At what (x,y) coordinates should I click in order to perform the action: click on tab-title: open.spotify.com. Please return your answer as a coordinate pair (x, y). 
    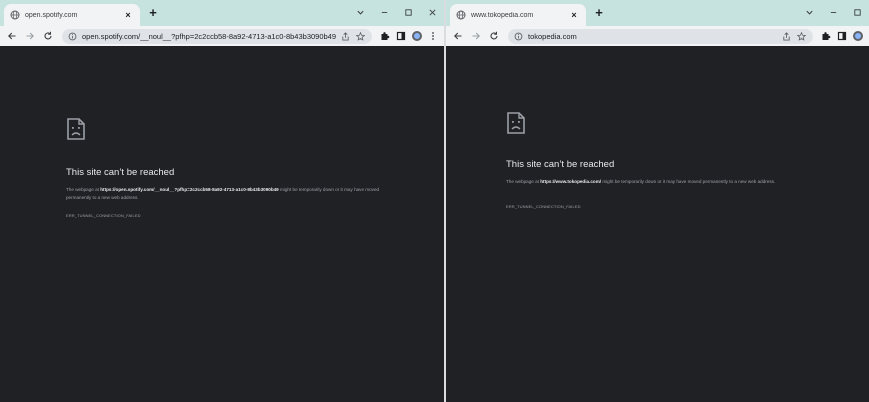
    Looking at the image, I should click on (51, 15).